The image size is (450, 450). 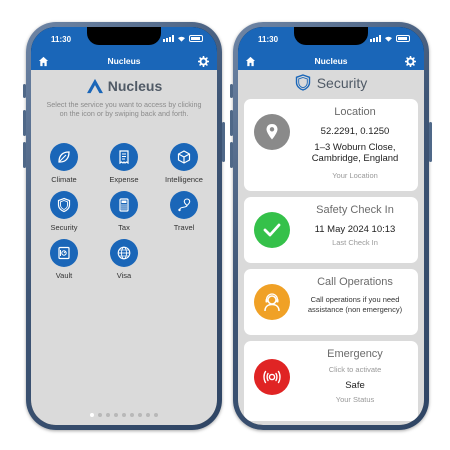 I want to click on route-icon, so click(x=184, y=205).